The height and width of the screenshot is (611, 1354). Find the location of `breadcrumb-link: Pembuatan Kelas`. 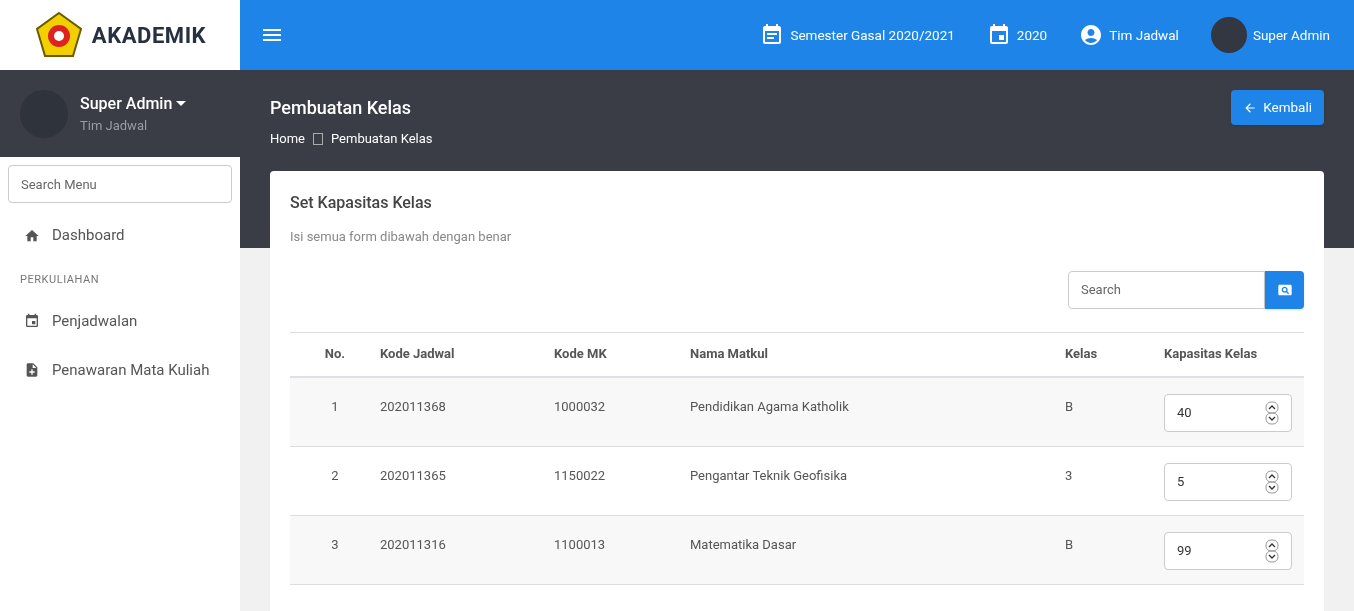

breadcrumb-link: Pembuatan Kelas is located at coordinates (382, 139).